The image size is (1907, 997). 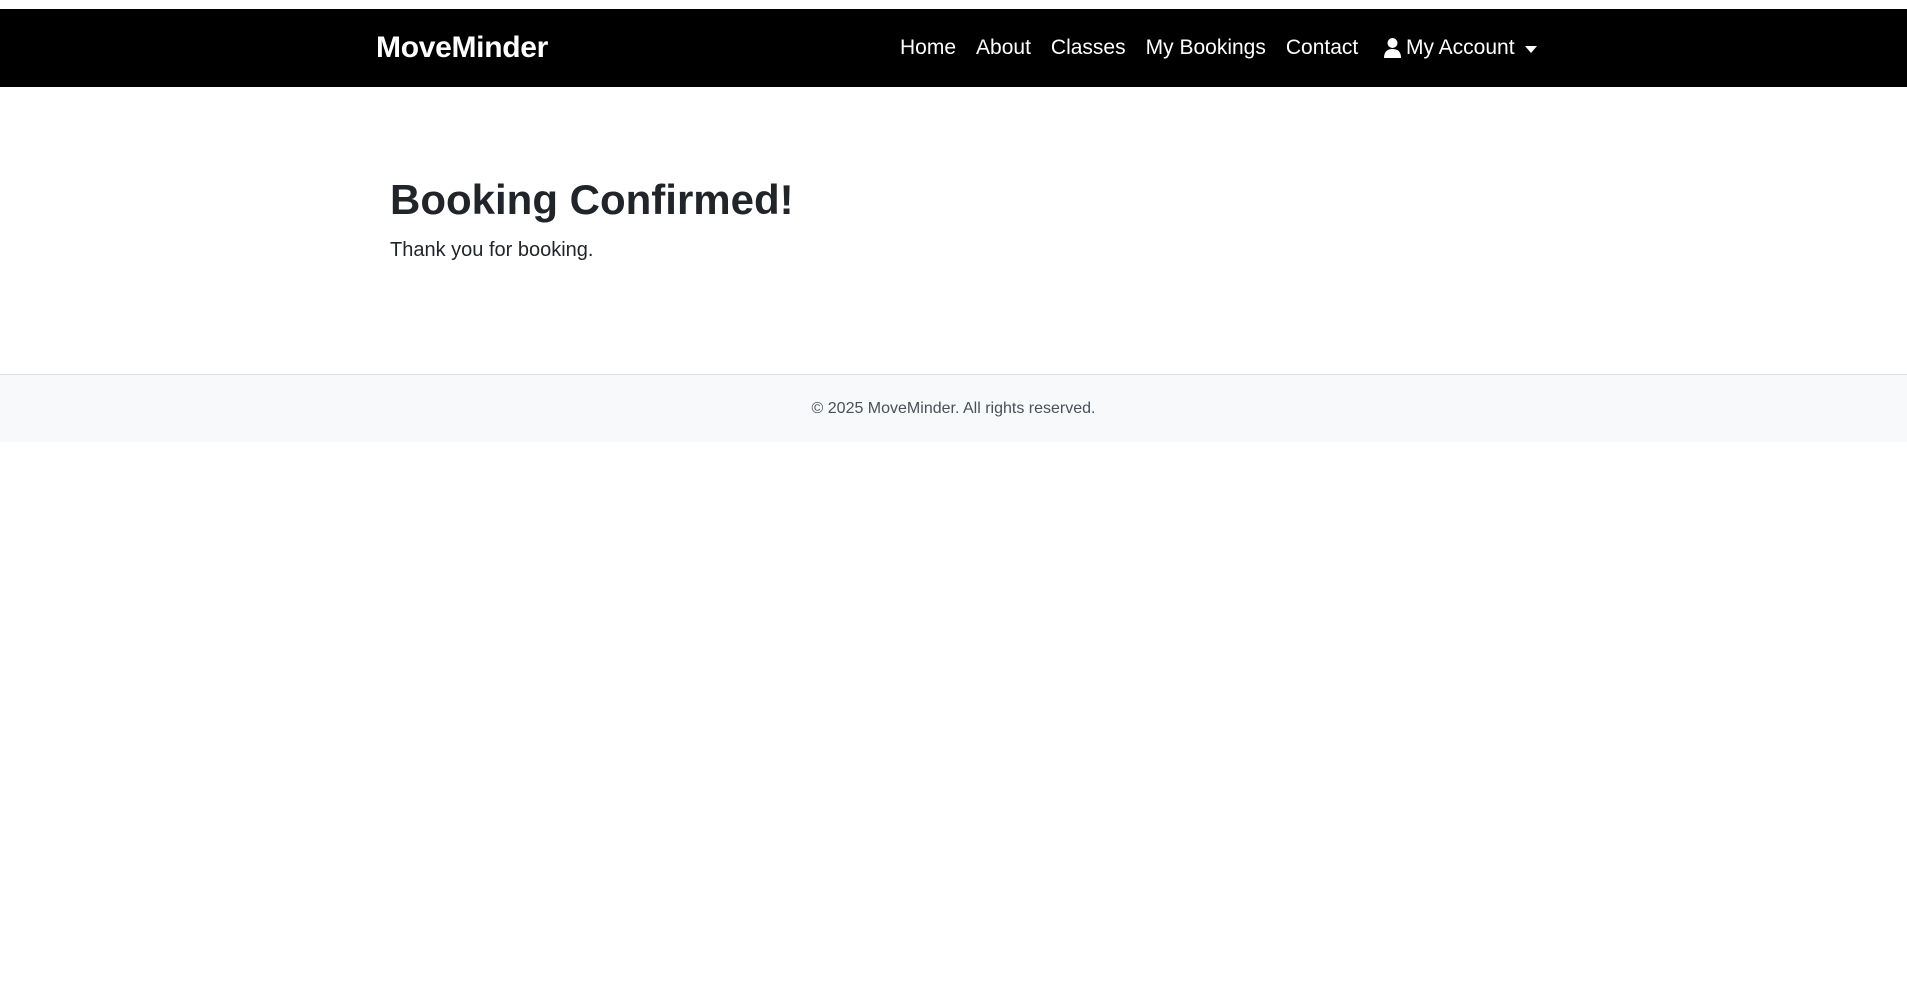 I want to click on user-icon, so click(x=1392, y=48).